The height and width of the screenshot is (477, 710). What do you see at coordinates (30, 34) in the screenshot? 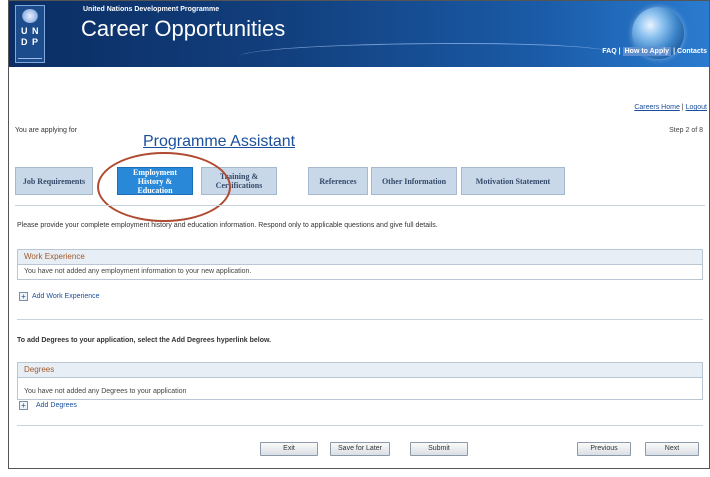
I see `undp-logo: U N D P` at bounding box center [30, 34].